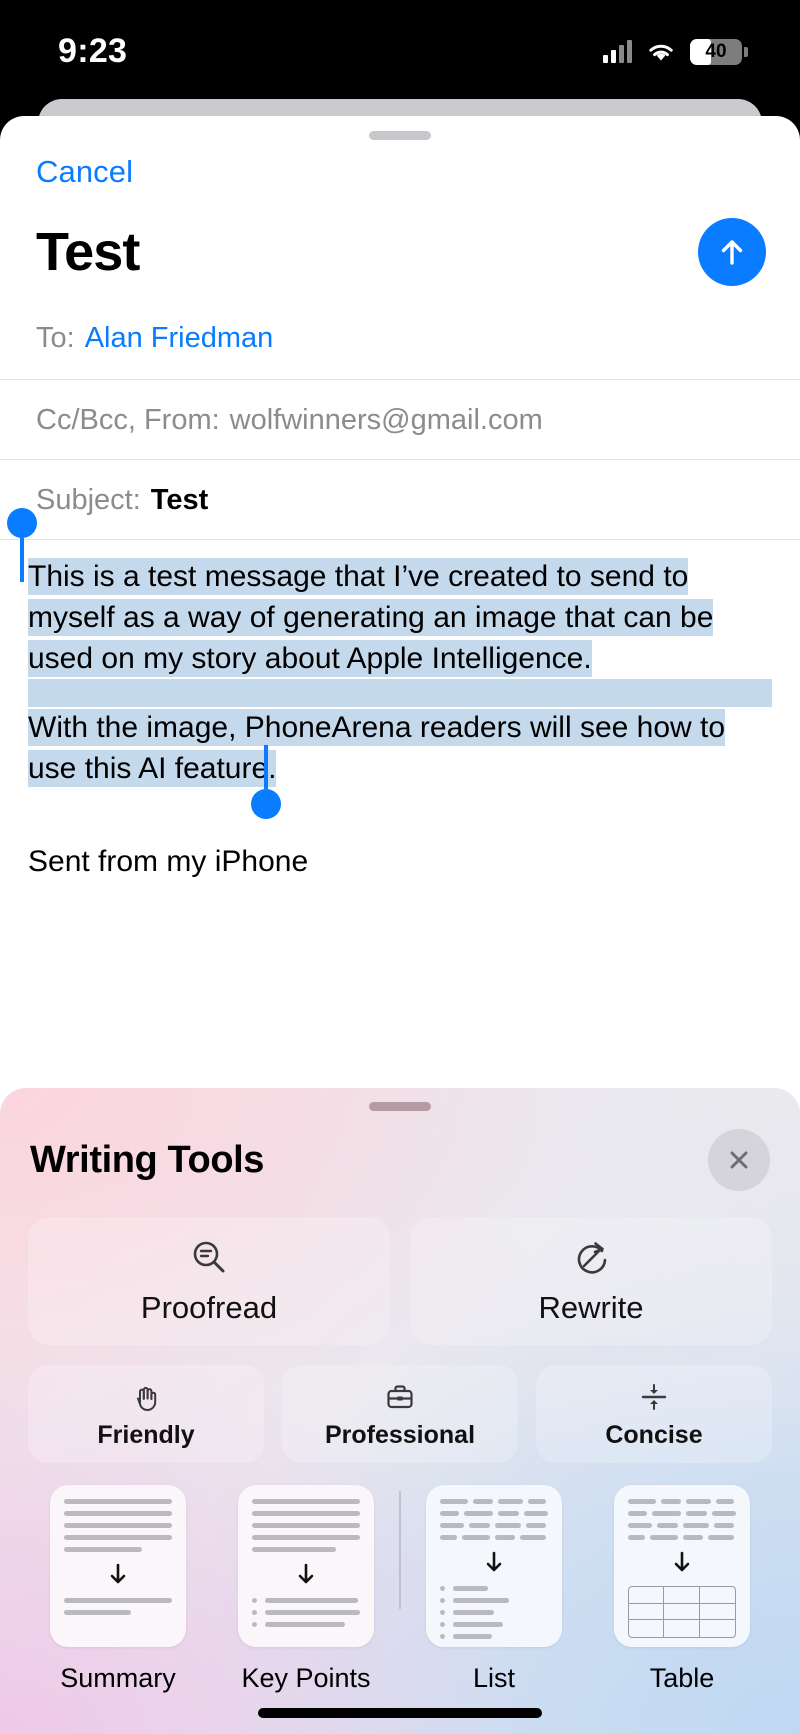  What do you see at coordinates (617, 51) in the screenshot?
I see `cellular-signal-icon` at bounding box center [617, 51].